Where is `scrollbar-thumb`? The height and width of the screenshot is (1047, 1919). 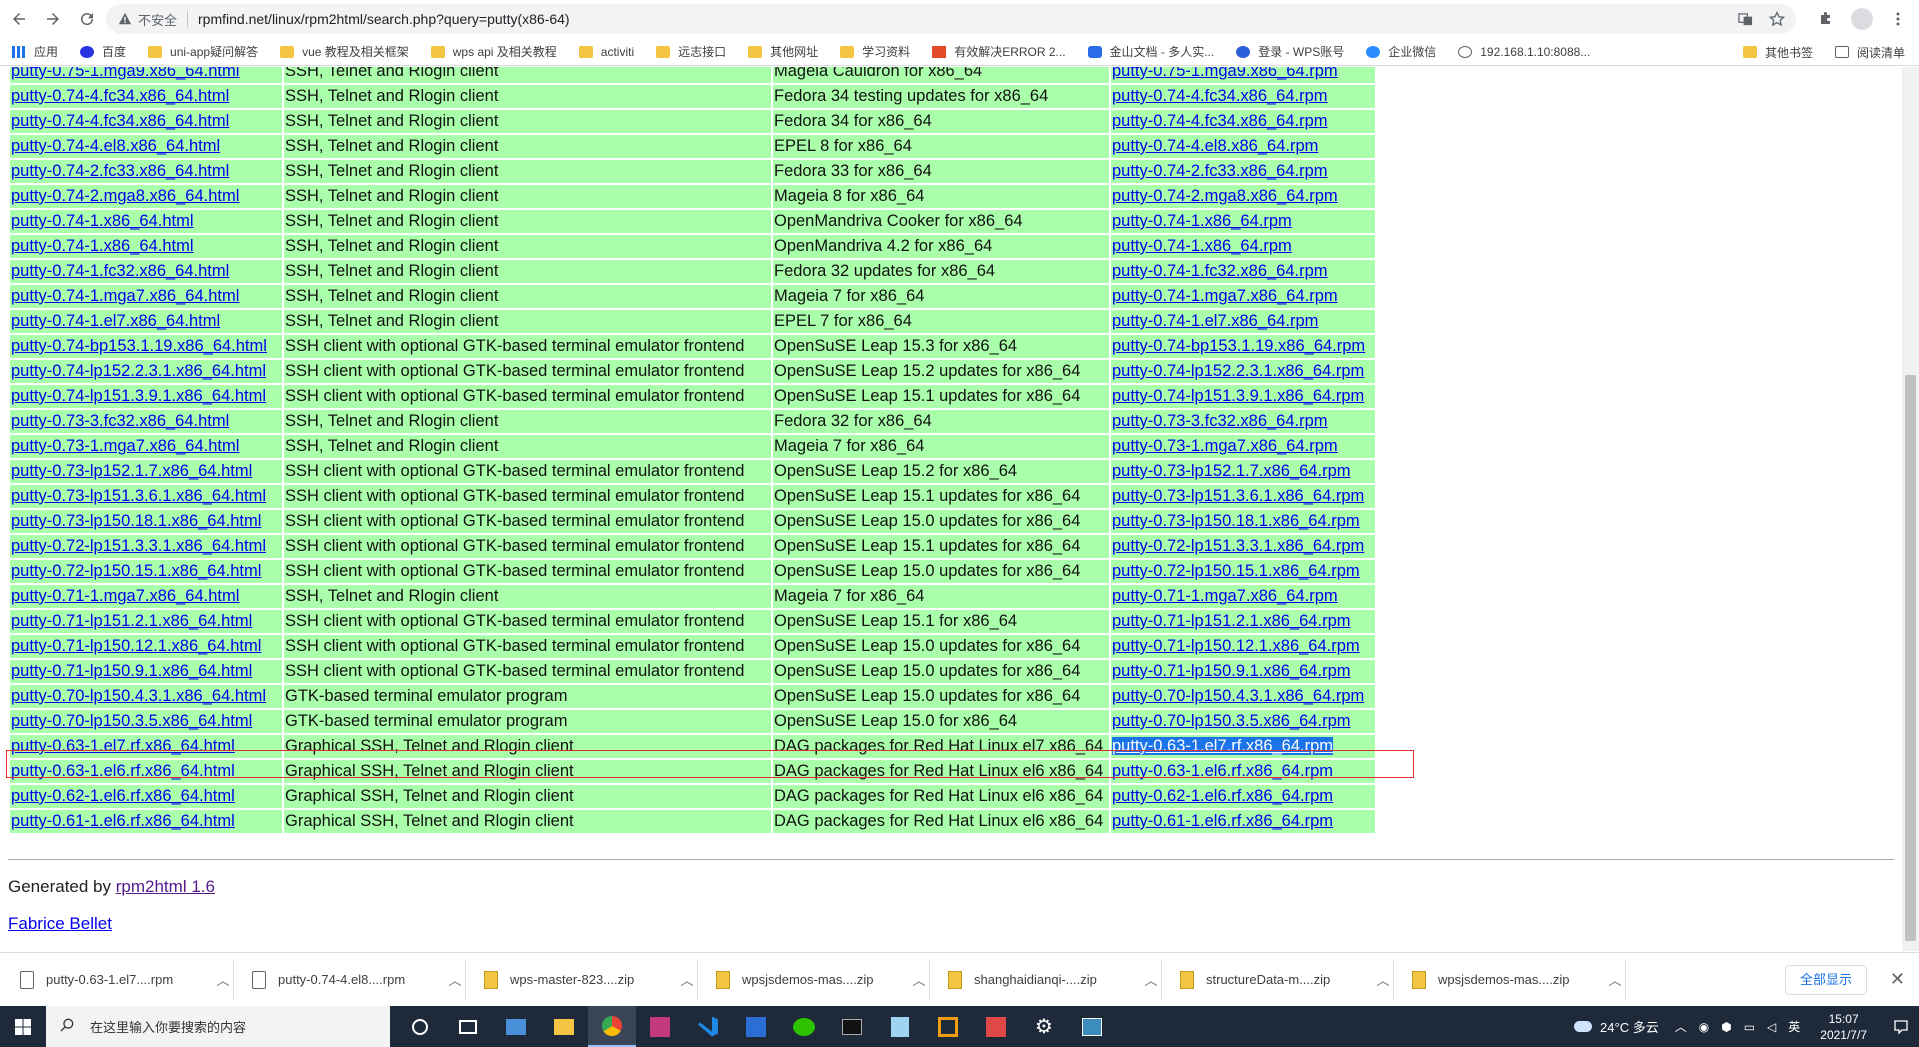
scrollbar-thumb is located at coordinates (1910, 658).